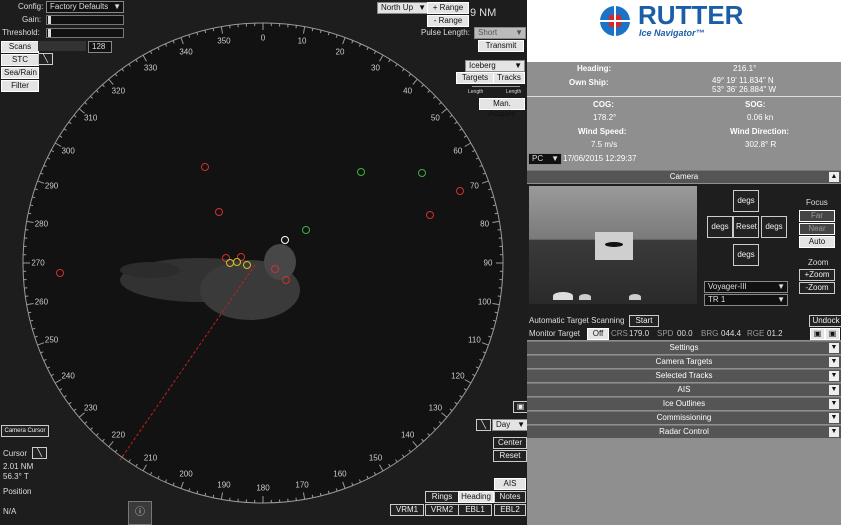 The height and width of the screenshot is (525, 841). What do you see at coordinates (41, 302) in the screenshot?
I see `bearing-label: 260` at bounding box center [41, 302].